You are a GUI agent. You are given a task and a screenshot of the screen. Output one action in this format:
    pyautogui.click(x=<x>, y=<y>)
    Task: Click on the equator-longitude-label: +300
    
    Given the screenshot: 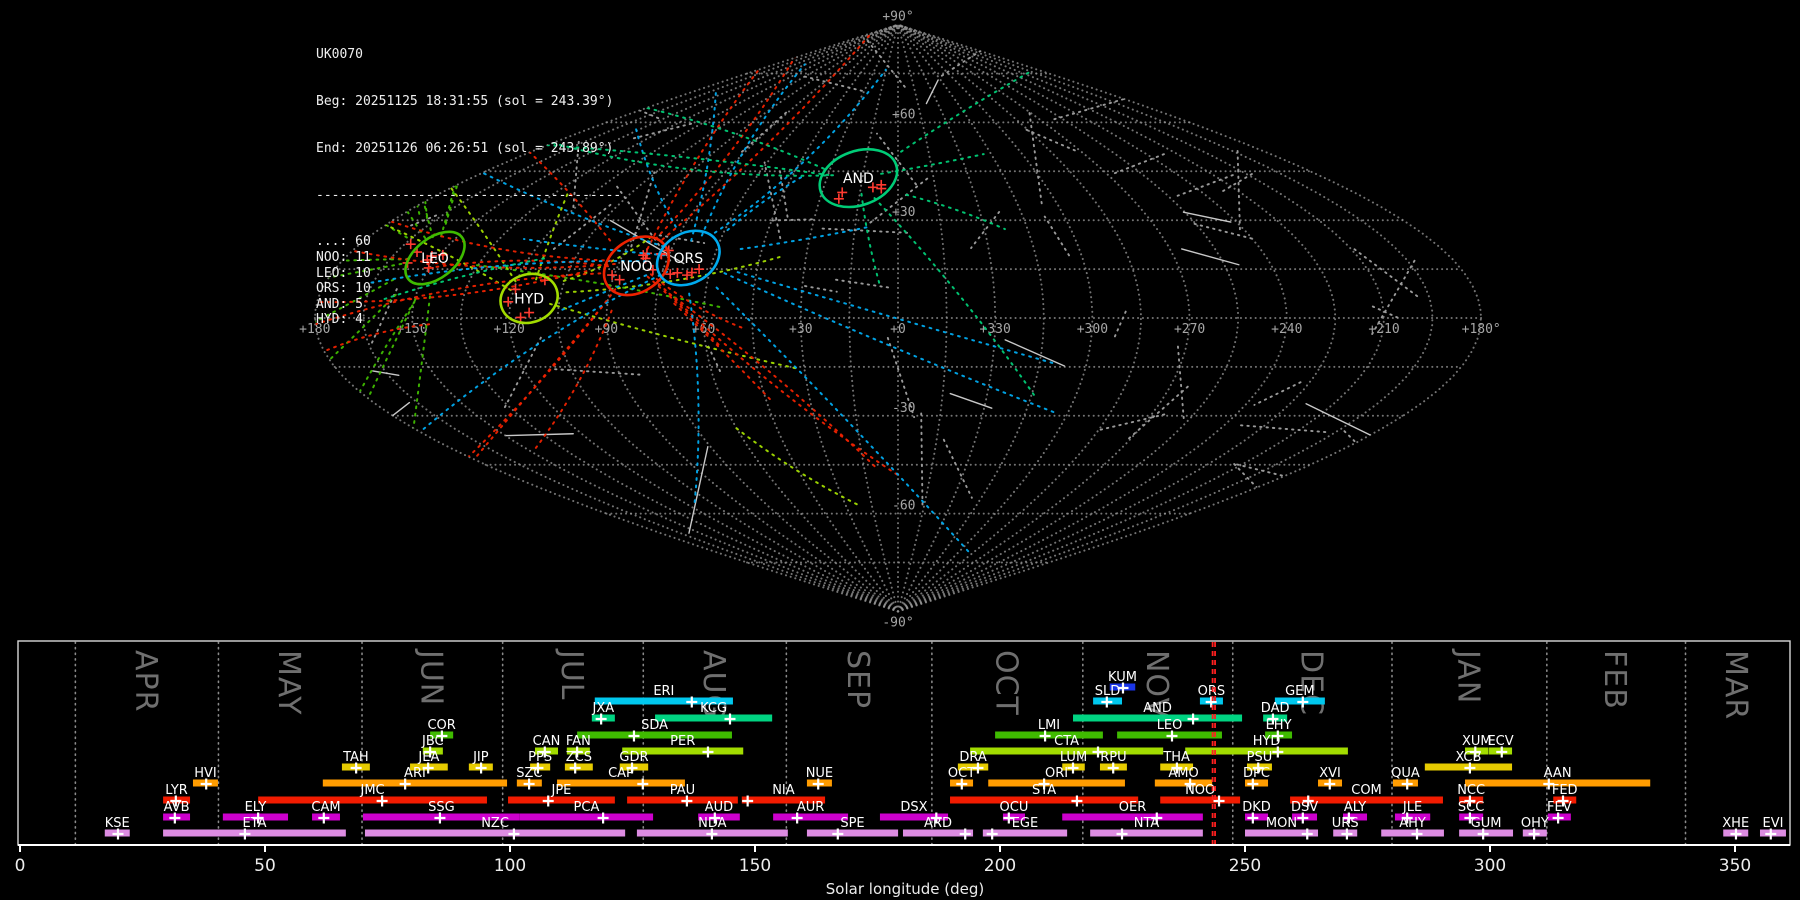 What is the action you would take?
    pyautogui.click(x=1092, y=329)
    